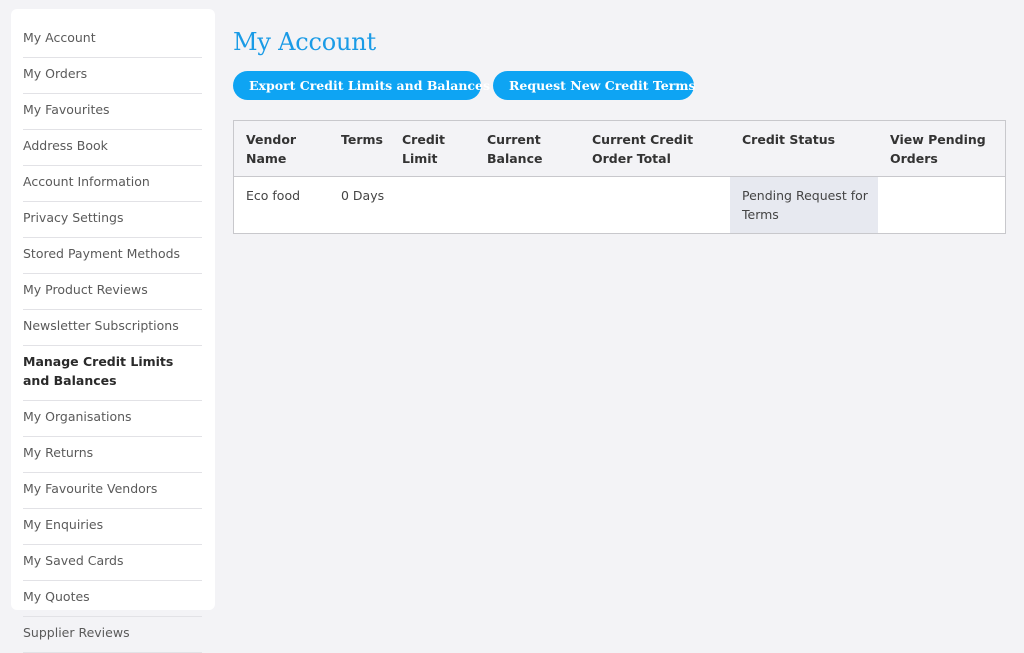  I want to click on cell-credit-status: Pending Request for Terms, so click(804, 205).